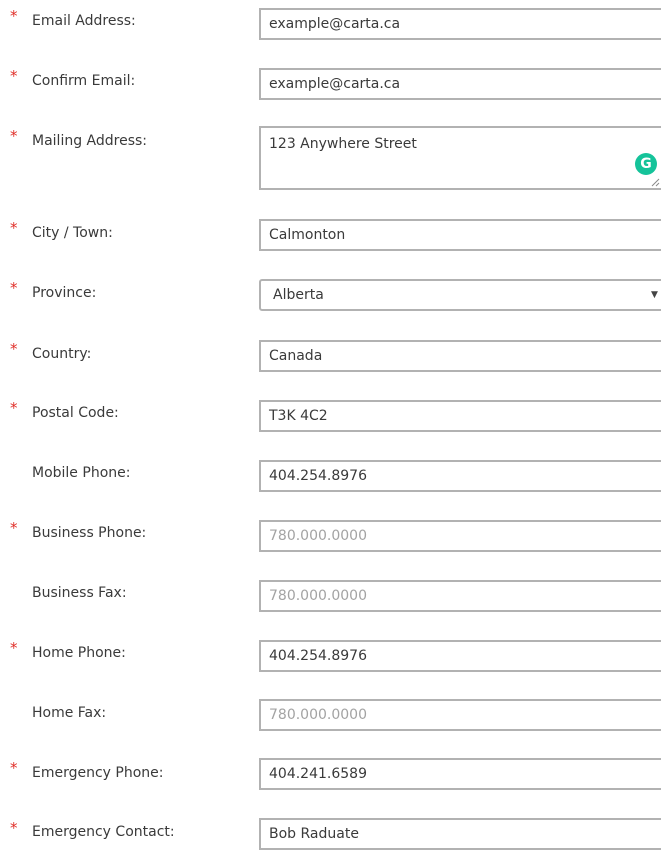 The width and height of the screenshot is (661, 850). Describe the element at coordinates (654, 295) in the screenshot. I see `chevron-down-icon: ▼` at that location.